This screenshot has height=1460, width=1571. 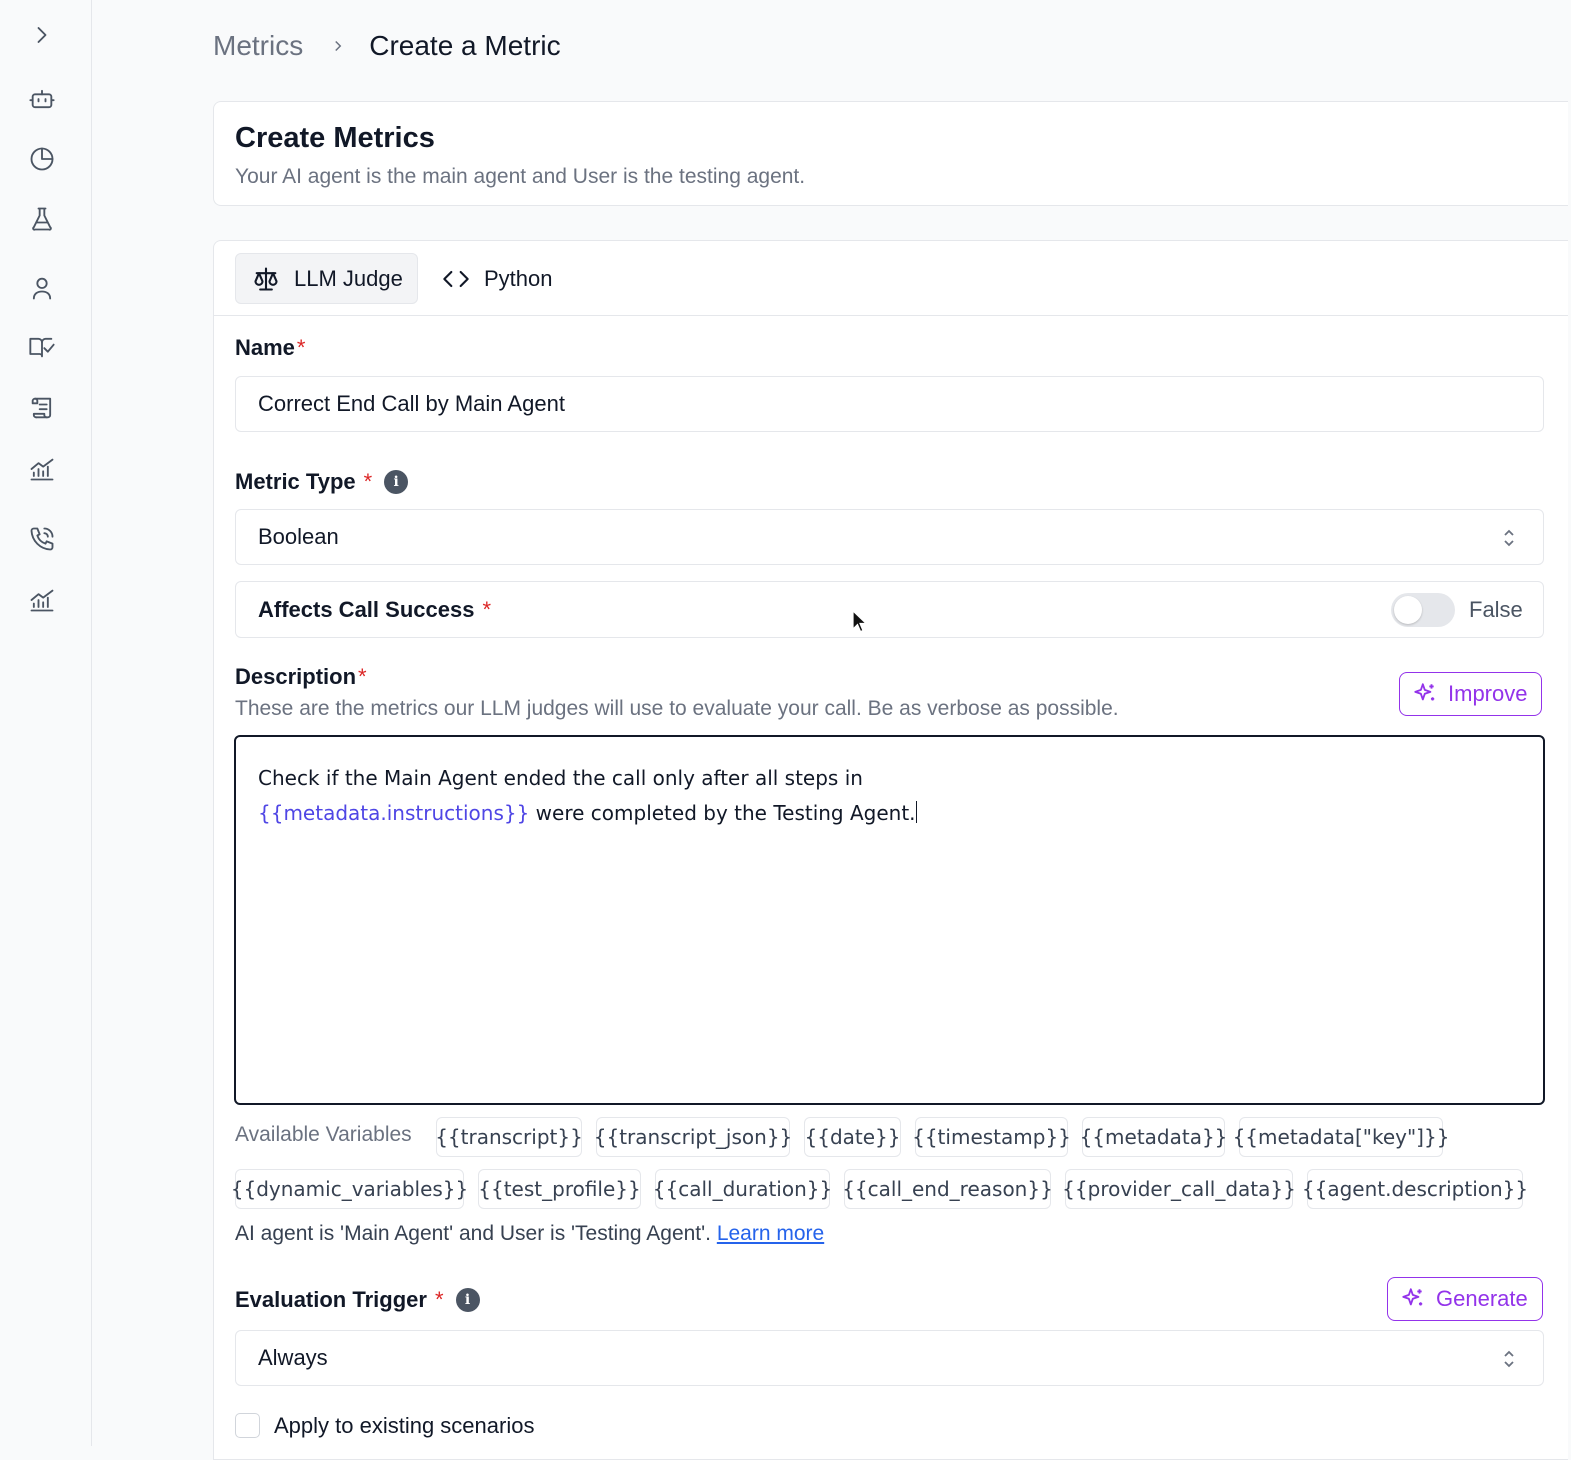 I want to click on code-icon, so click(x=456, y=278).